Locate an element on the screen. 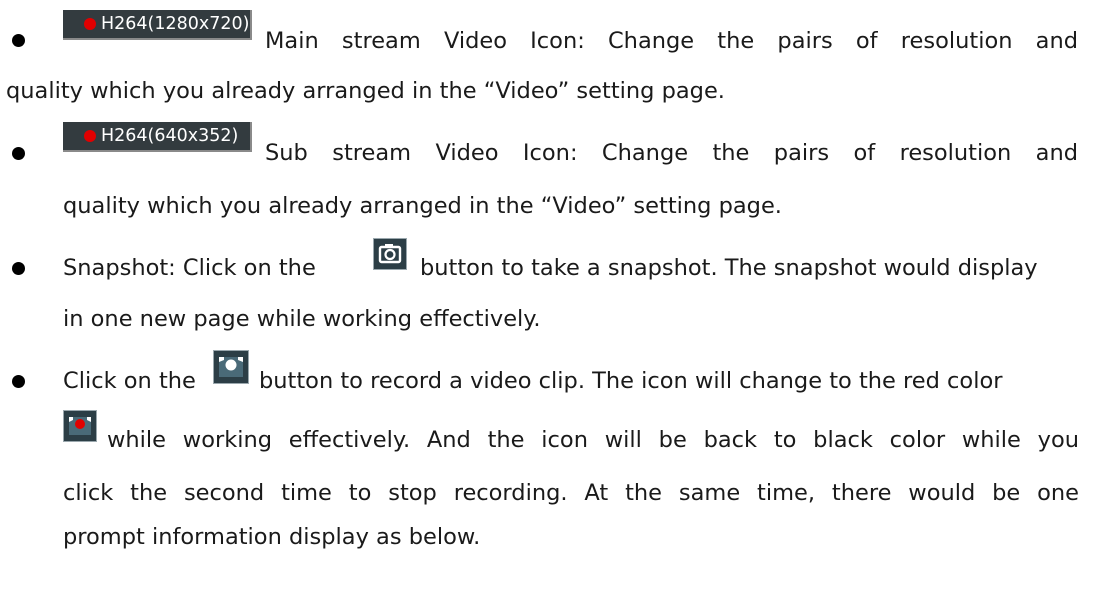  main-stream-codec-label: H264(1280x720) is located at coordinates (175, 24).